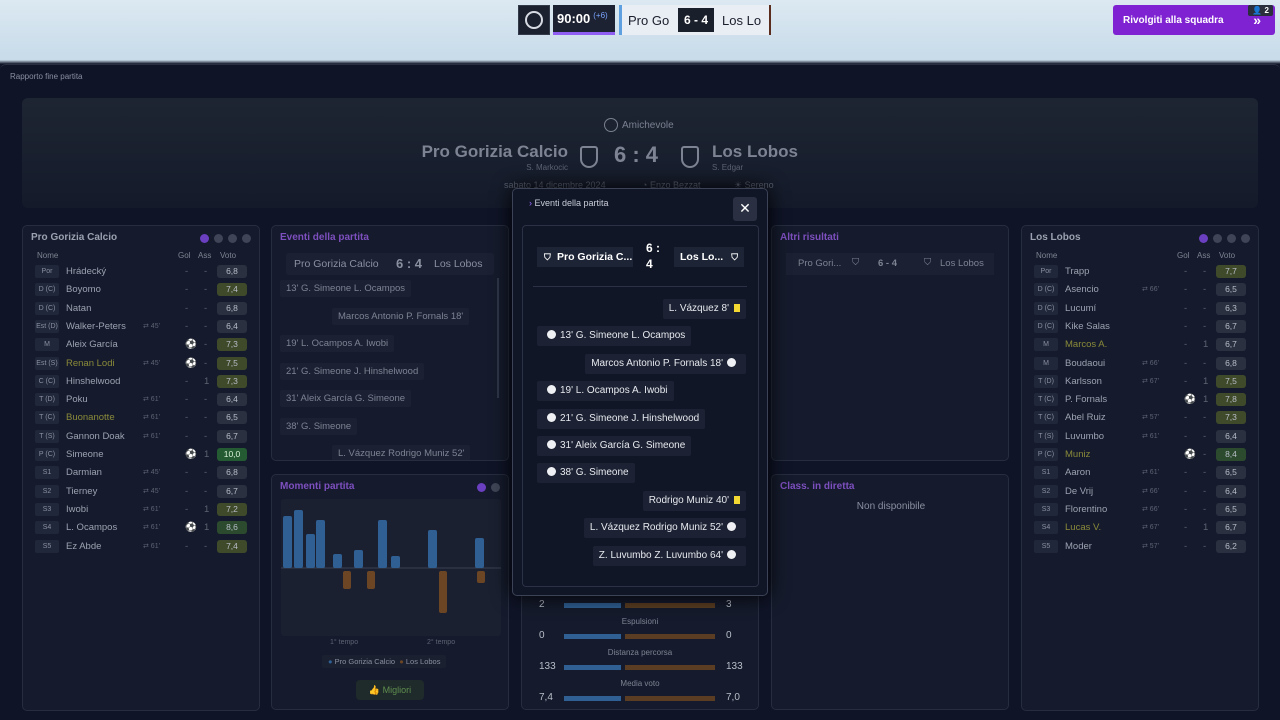  Describe the element at coordinates (1194, 20) in the screenshot. I see `rejoin-team-button: Rivolgiti alla squadra » 👤 2` at that location.